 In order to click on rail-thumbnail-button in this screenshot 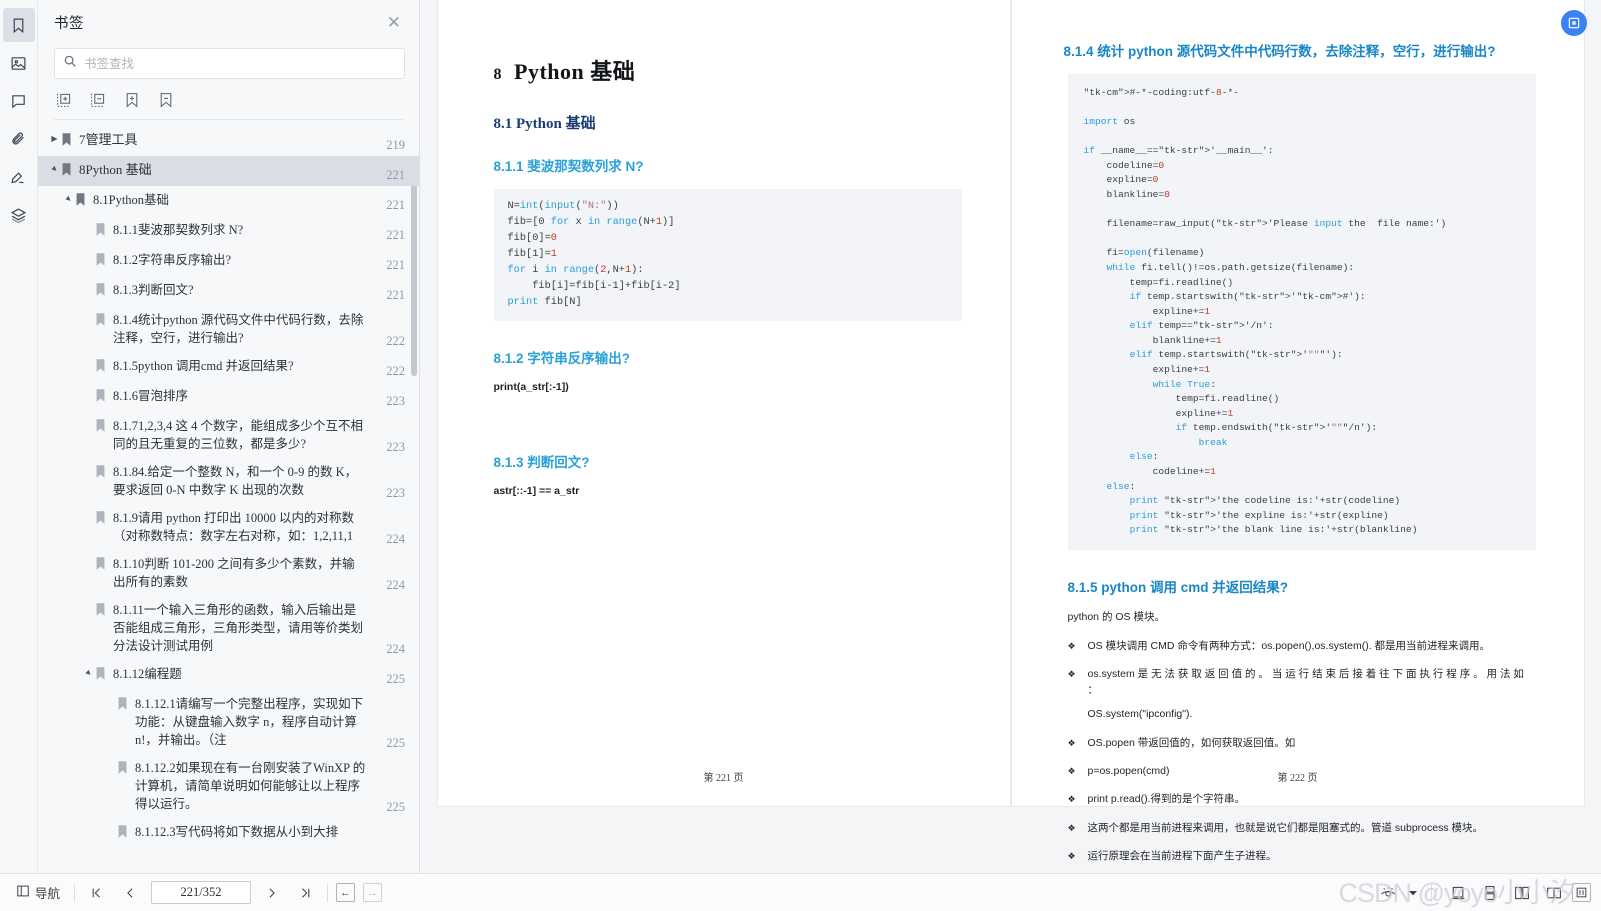, I will do `click(19, 63)`.